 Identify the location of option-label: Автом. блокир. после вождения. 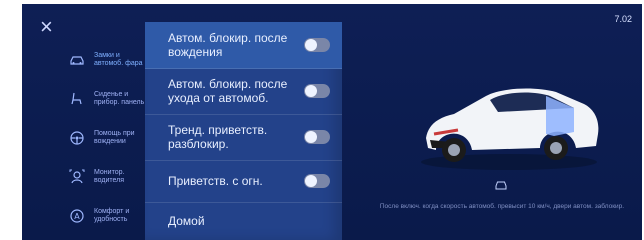
(228, 45).